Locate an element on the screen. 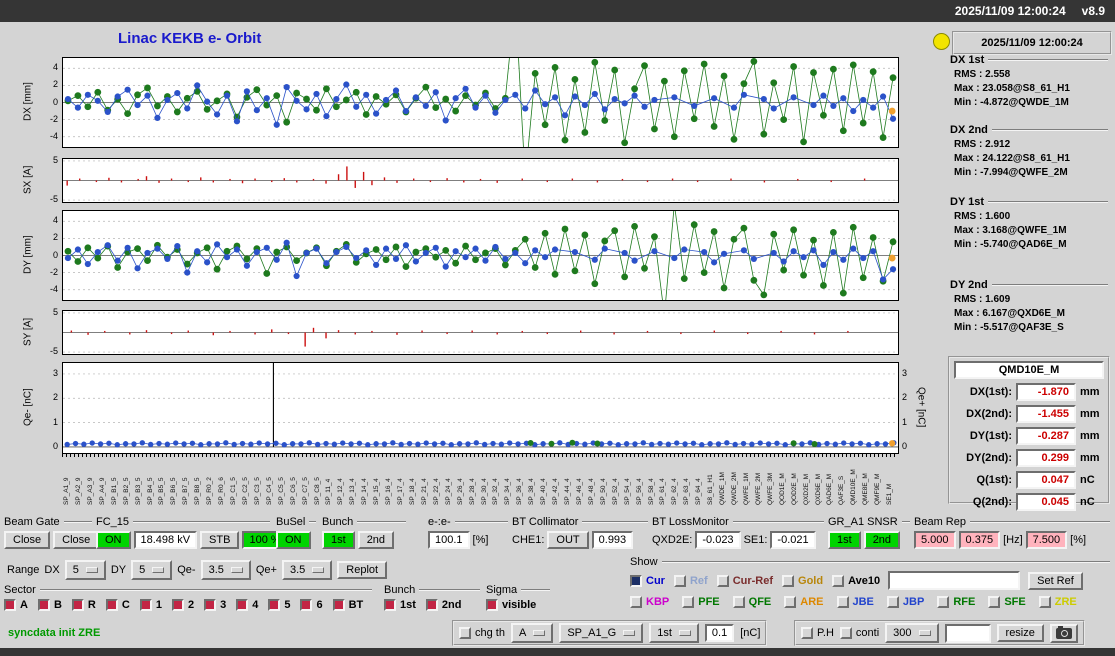  checkbox-c: C is located at coordinates (117, 605).